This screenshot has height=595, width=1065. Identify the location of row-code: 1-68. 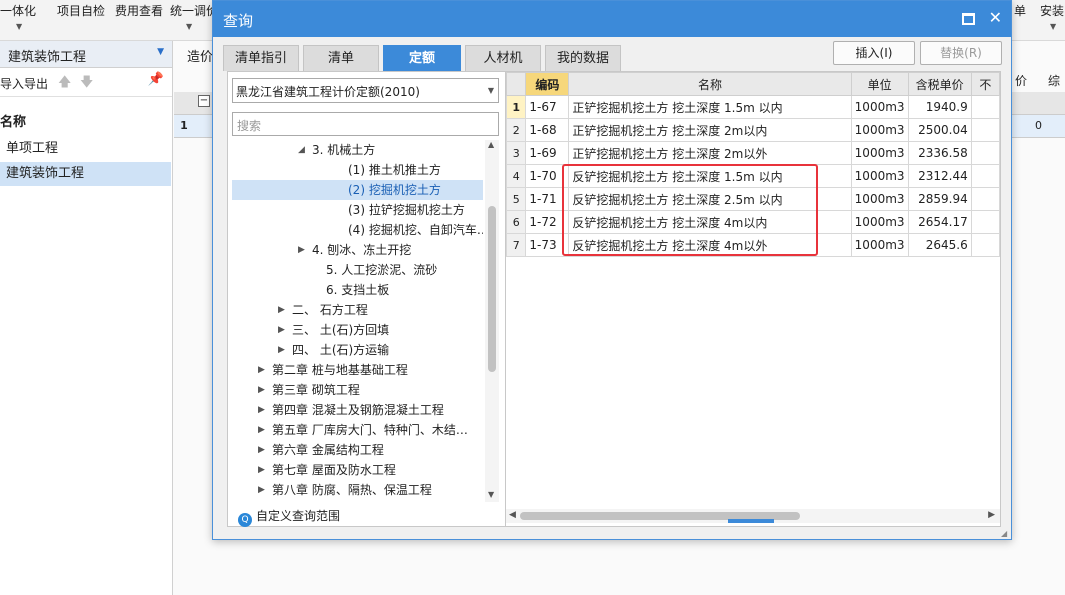
(547, 130).